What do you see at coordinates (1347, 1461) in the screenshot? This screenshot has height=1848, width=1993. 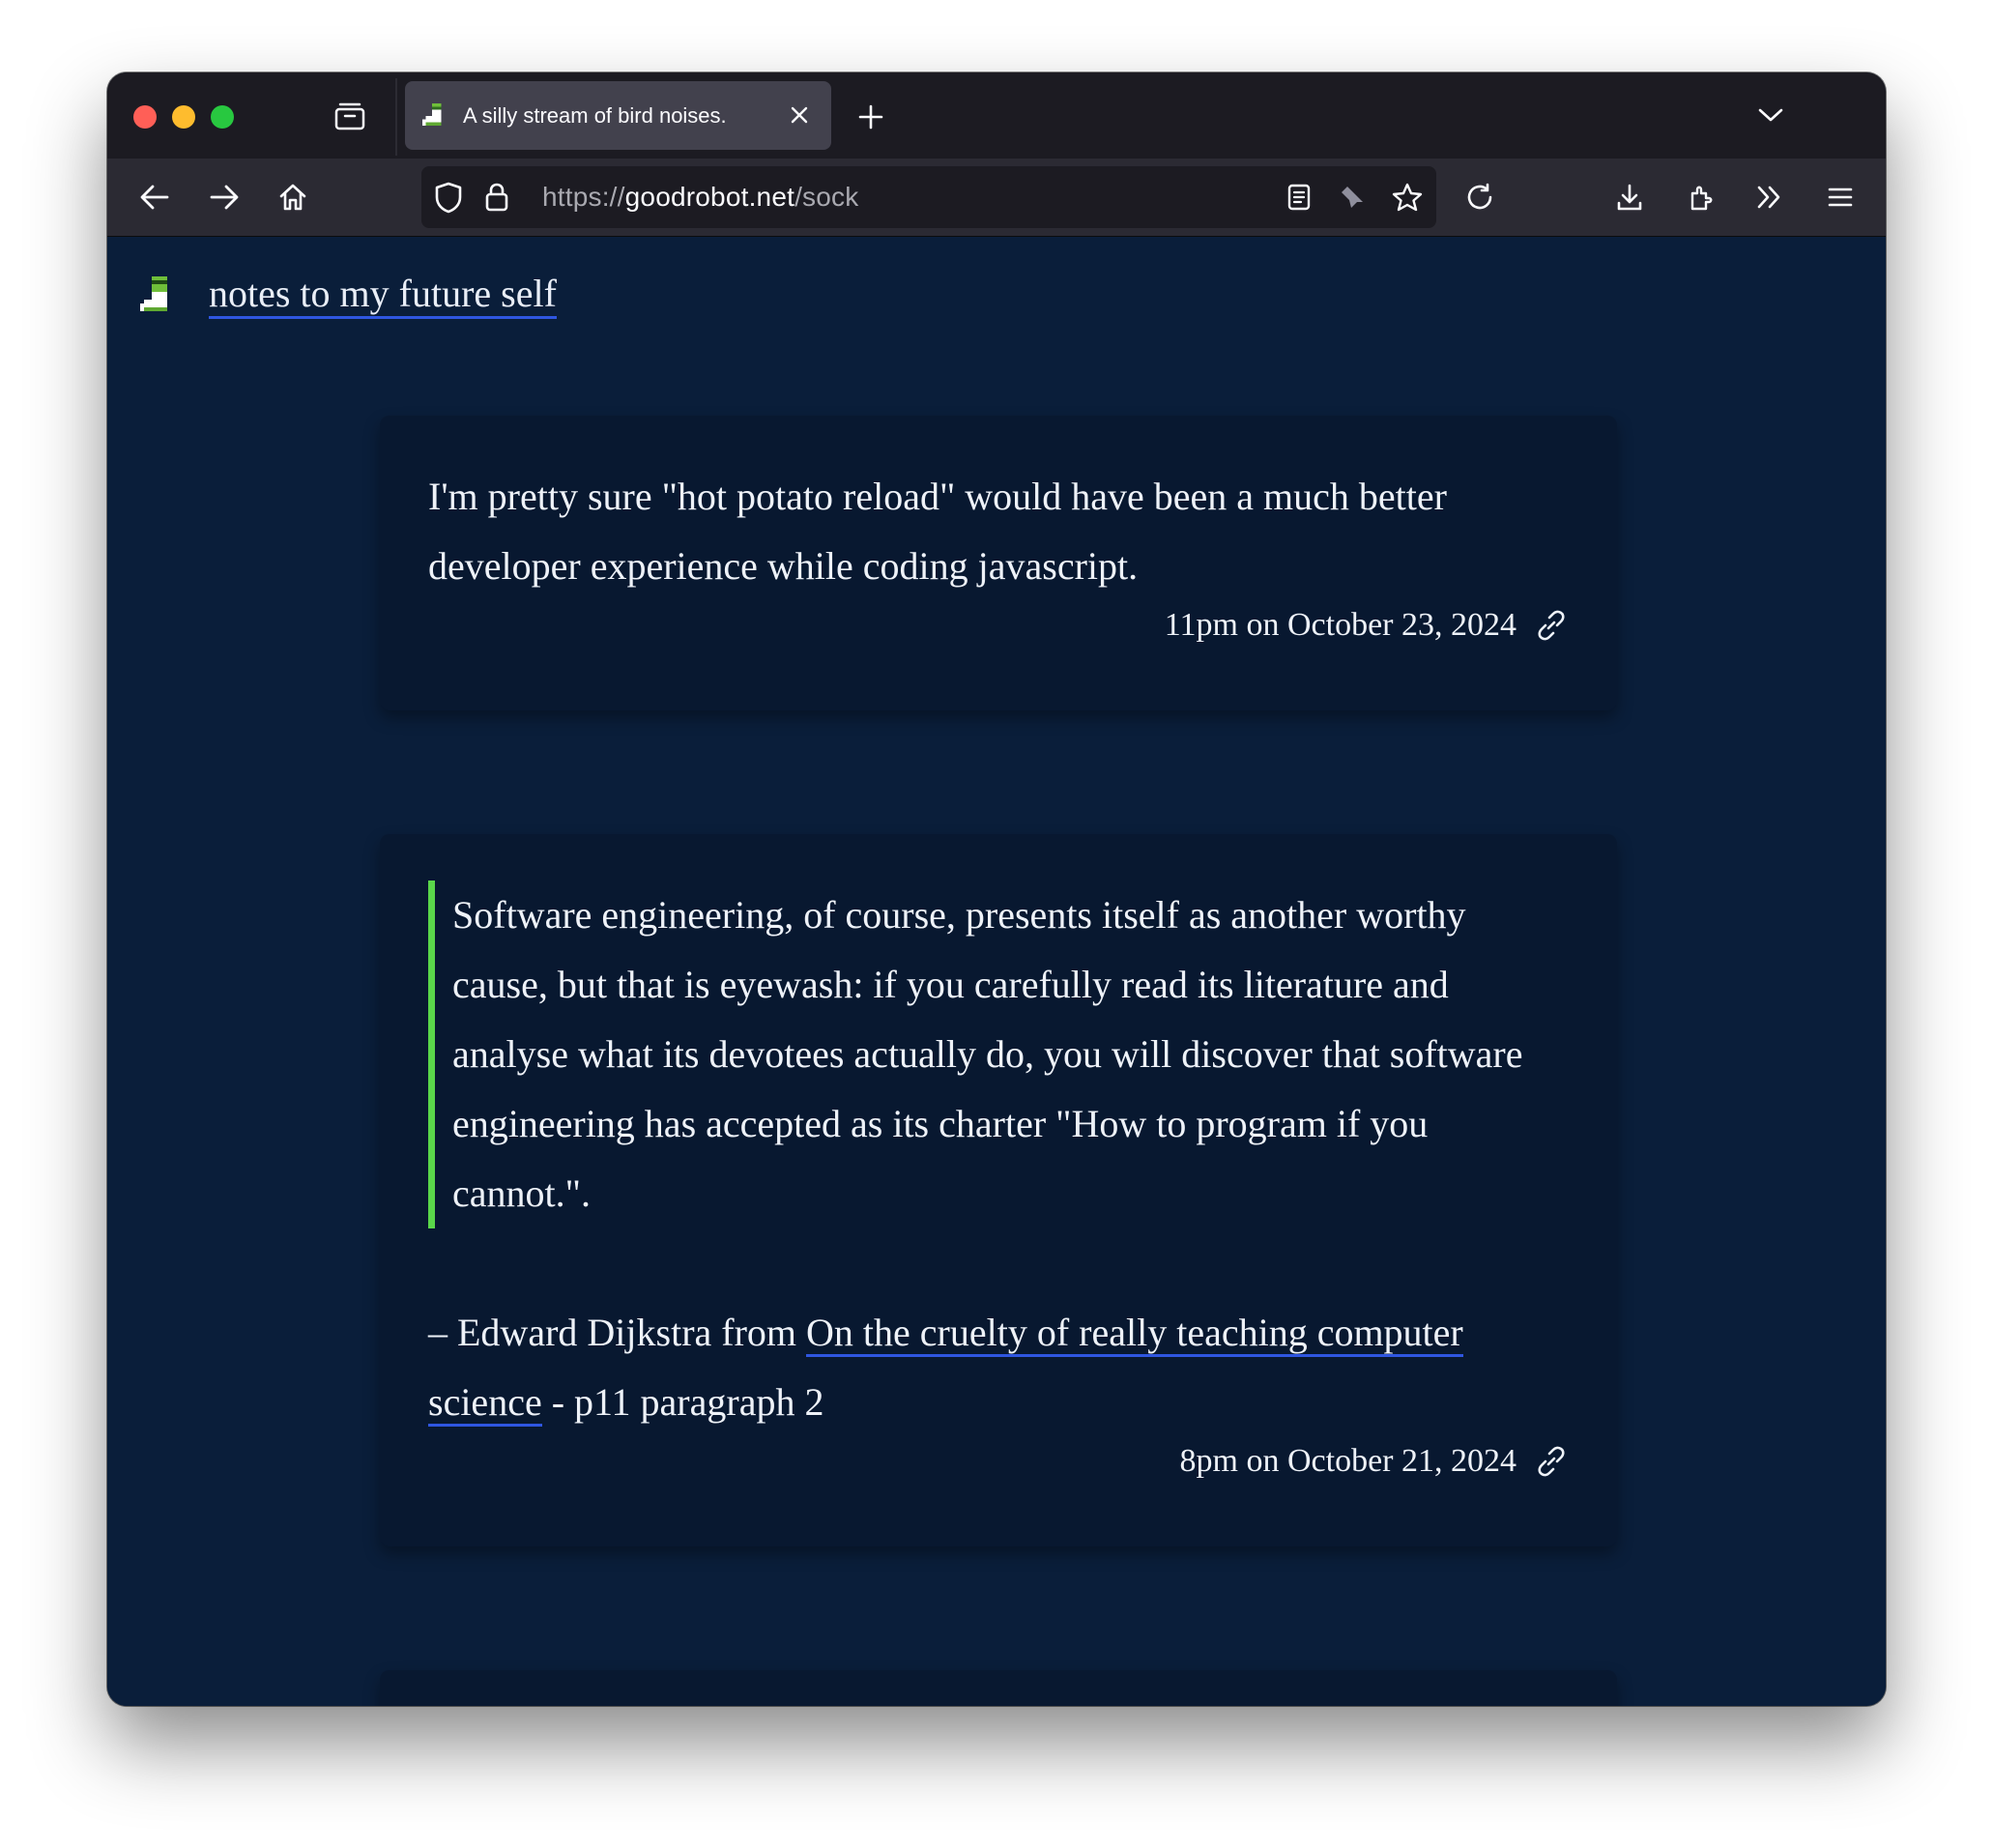 I see `post-timestamp: 8pm on October 21, 2024` at bounding box center [1347, 1461].